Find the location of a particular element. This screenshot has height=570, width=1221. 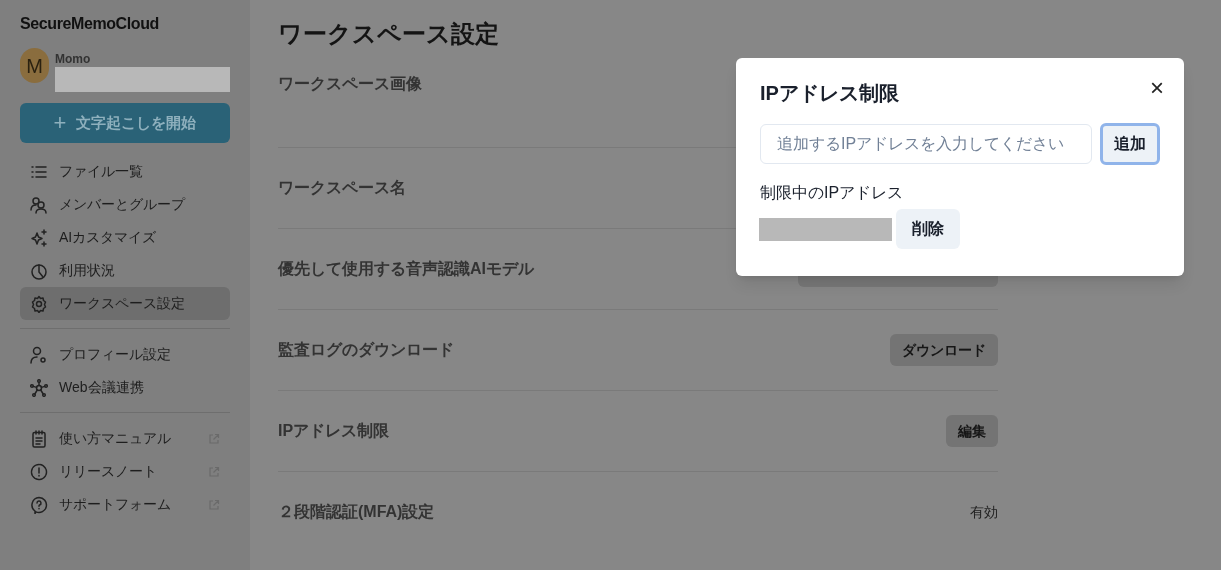

action-button: ダウンロード is located at coordinates (944, 350).